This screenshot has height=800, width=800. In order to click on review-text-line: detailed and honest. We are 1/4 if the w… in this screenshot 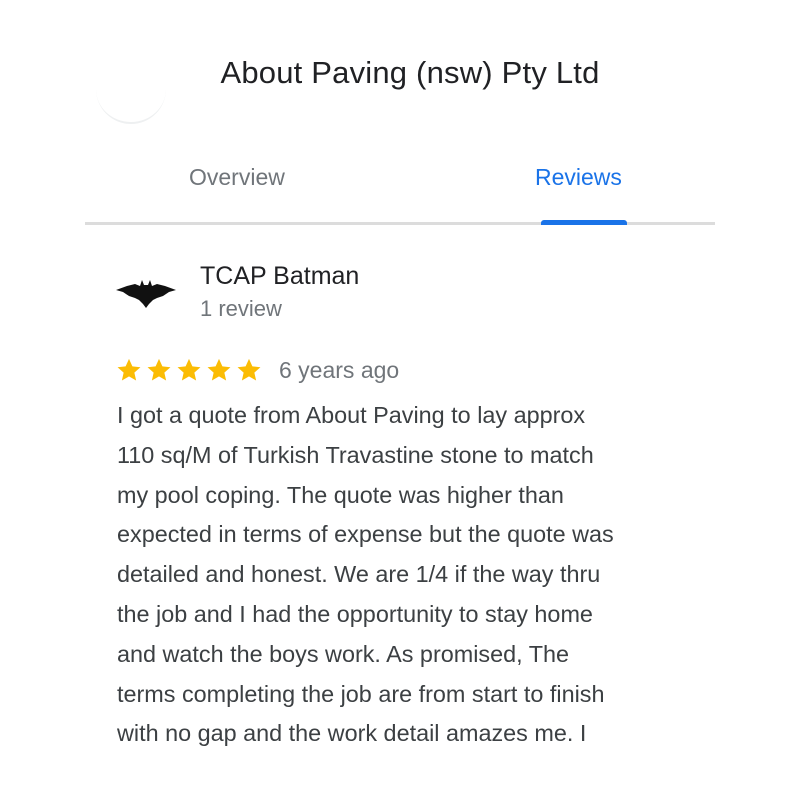, I will do `click(359, 574)`.